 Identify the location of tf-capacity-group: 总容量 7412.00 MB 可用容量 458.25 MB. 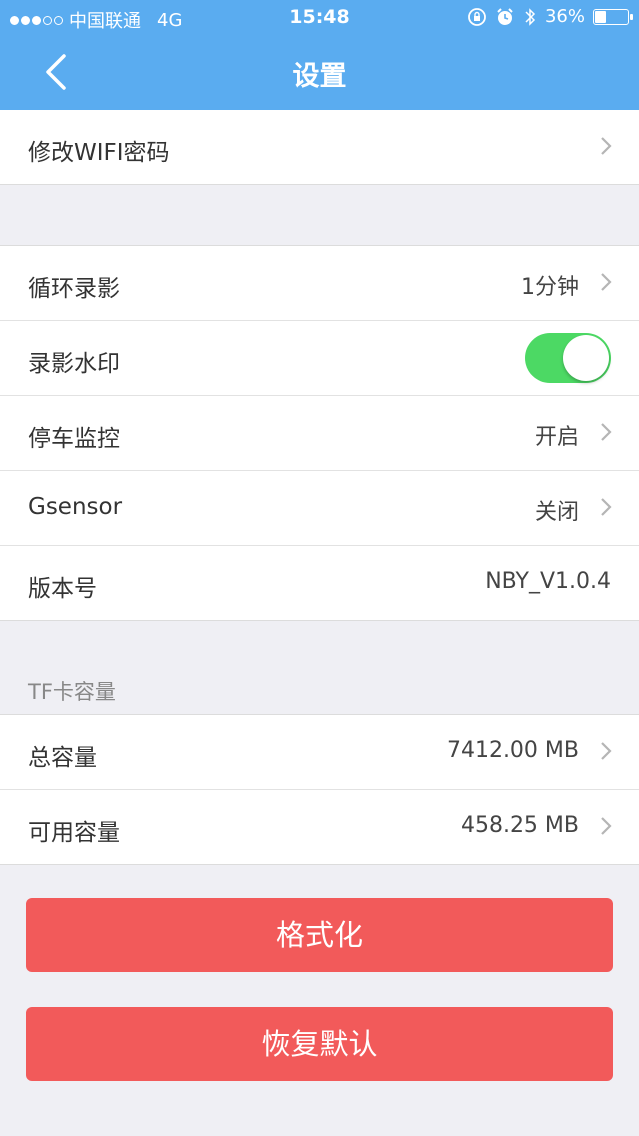
(319, 789).